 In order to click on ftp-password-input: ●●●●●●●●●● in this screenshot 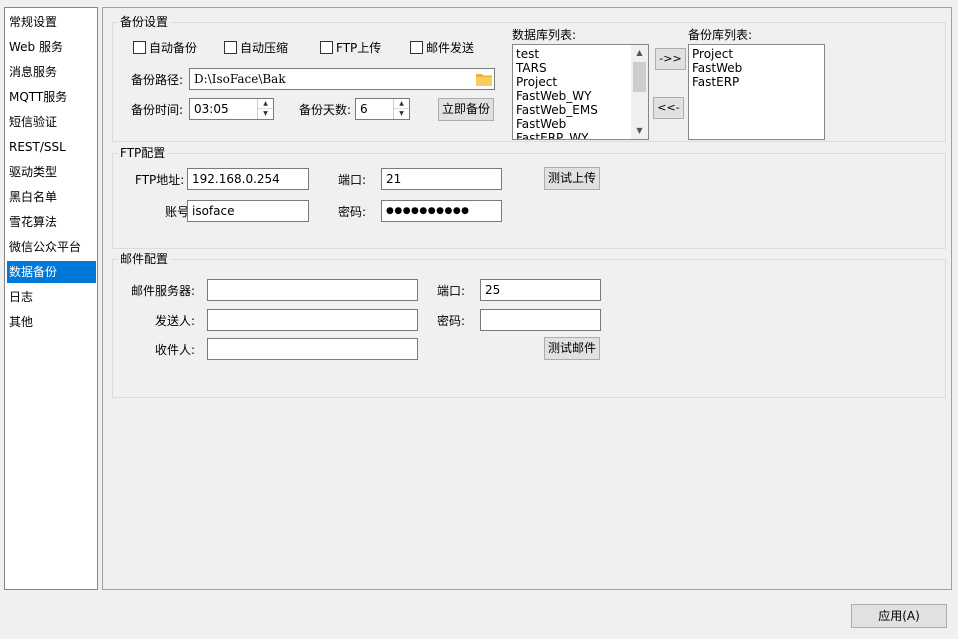, I will do `click(441, 211)`.